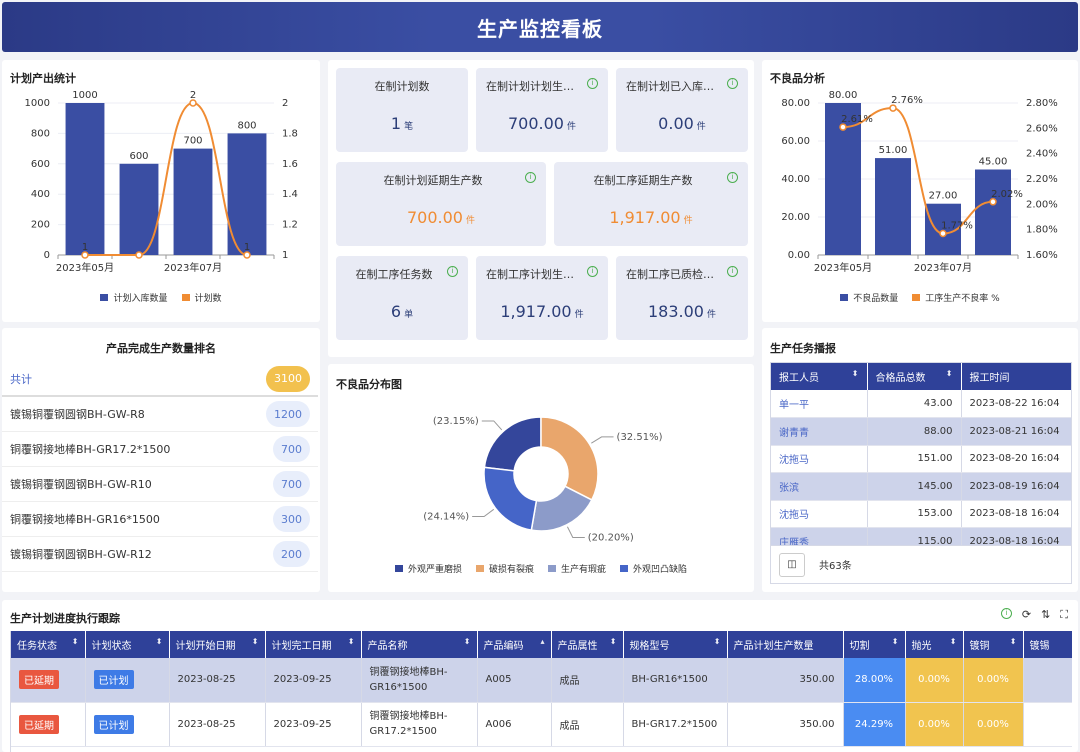 This screenshot has width=1080, height=752. I want to click on kpi-card: 在制工序计划生产... i 1,917.00 件, so click(542, 298).